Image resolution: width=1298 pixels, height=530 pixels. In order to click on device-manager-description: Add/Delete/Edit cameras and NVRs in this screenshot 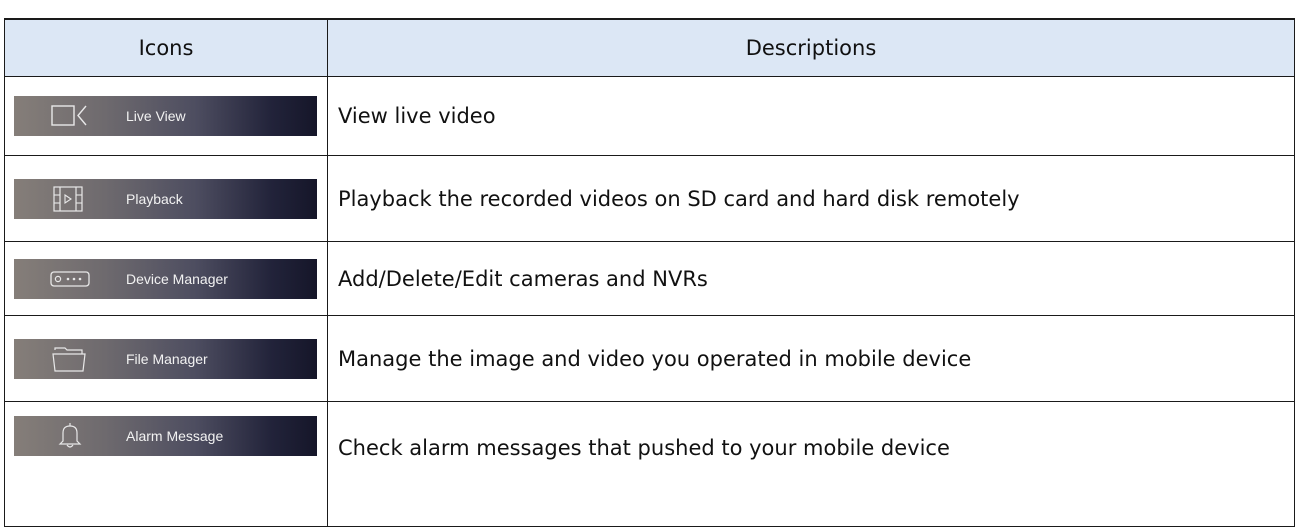, I will do `click(523, 278)`.